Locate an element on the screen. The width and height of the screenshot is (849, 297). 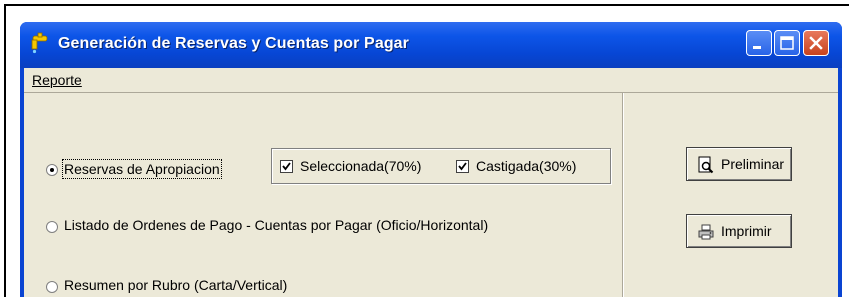
menu-reporte: Reporte is located at coordinates (57, 80).